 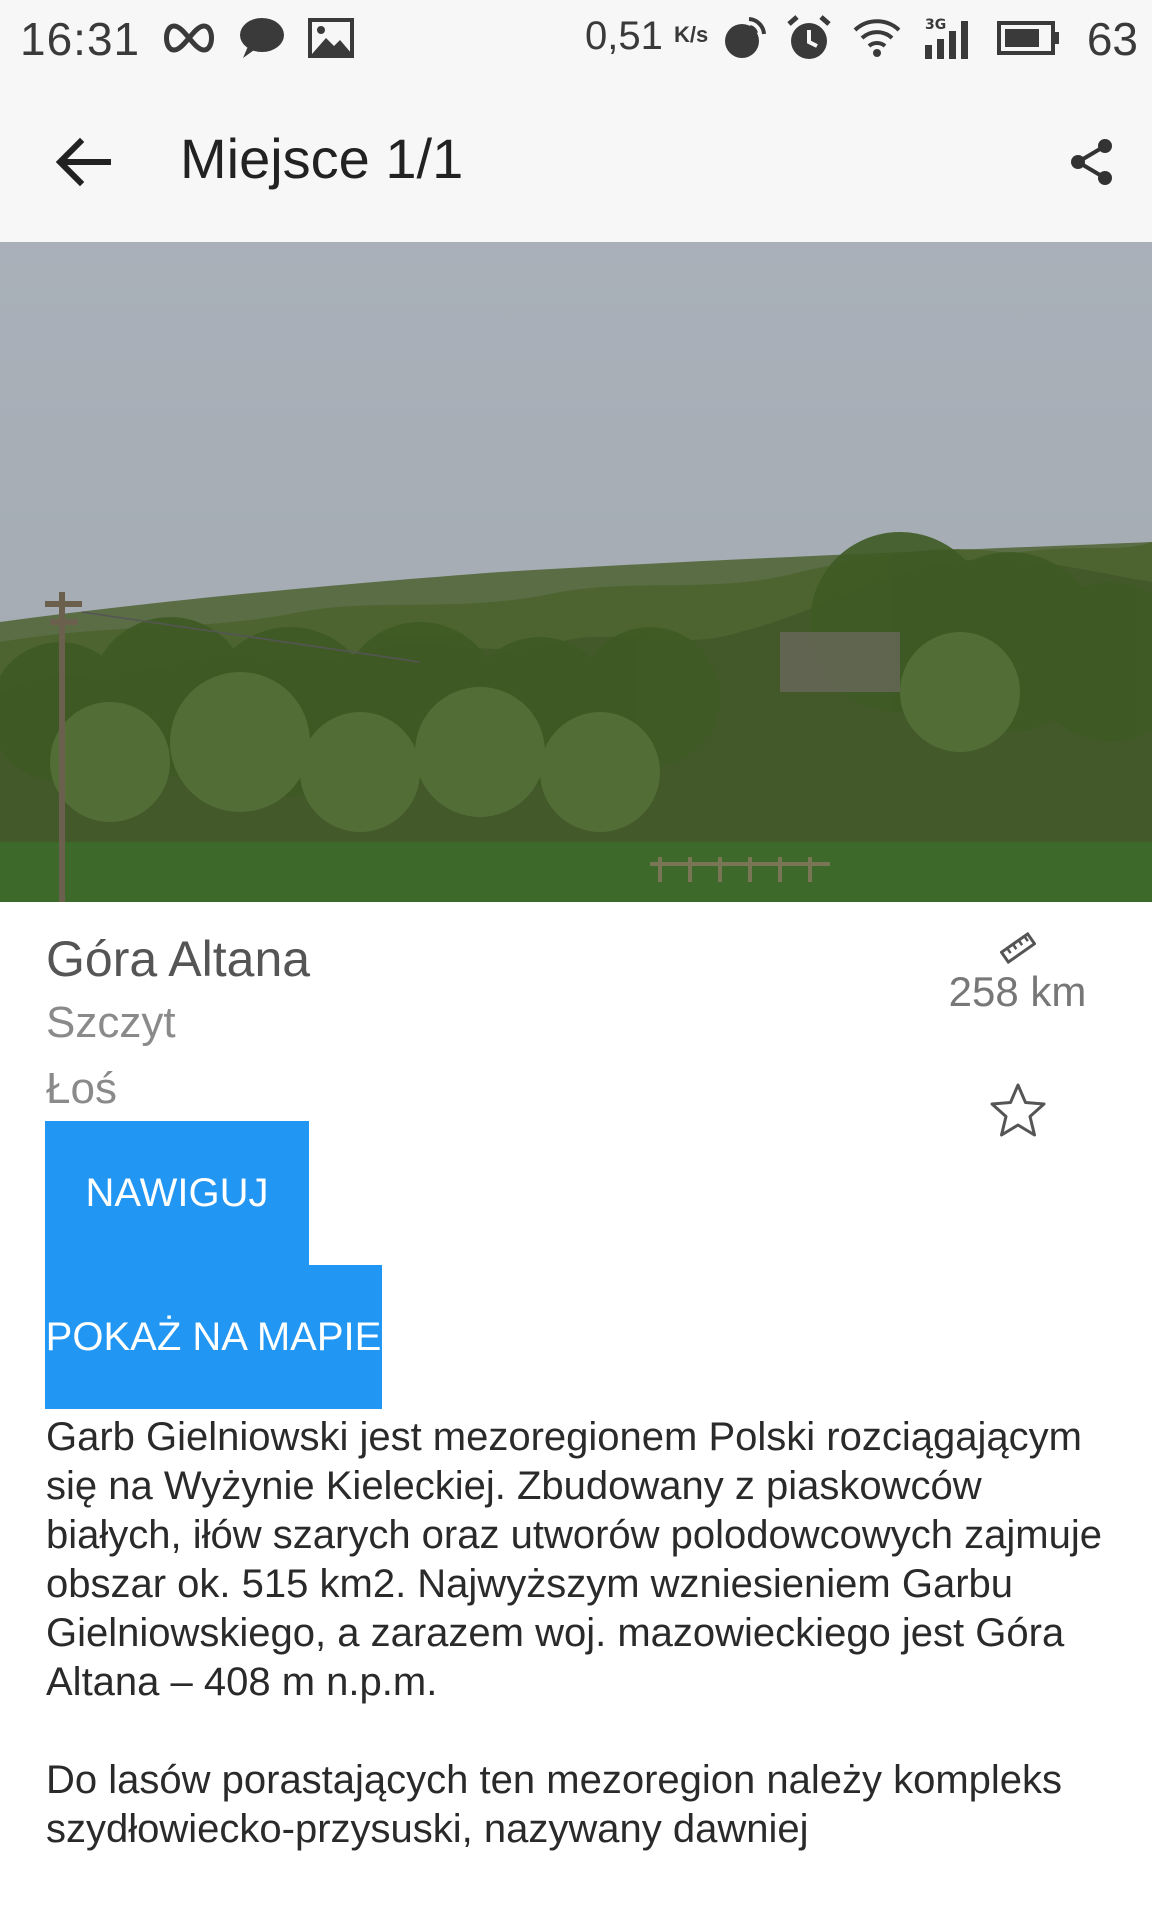 I want to click on star-outline-icon, so click(x=1018, y=1110).